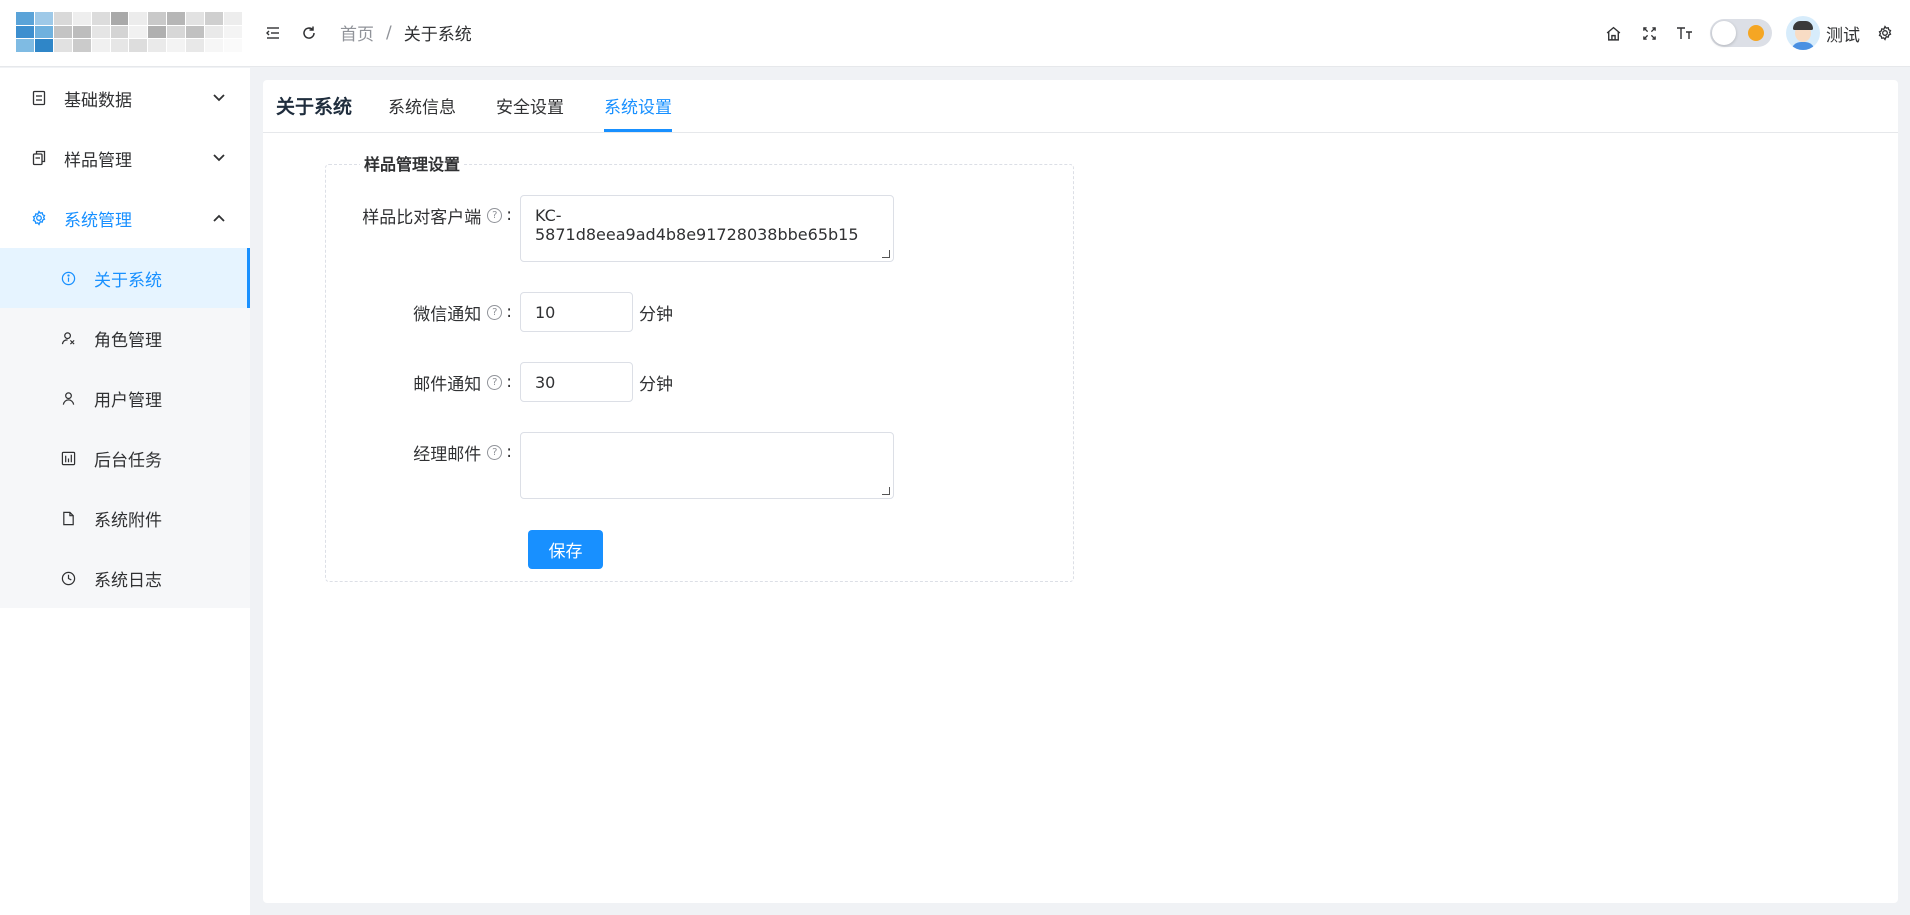 This screenshot has width=1910, height=915. Describe the element at coordinates (128, 340) in the screenshot. I see `sidebar-item-label: 角色管理` at that location.